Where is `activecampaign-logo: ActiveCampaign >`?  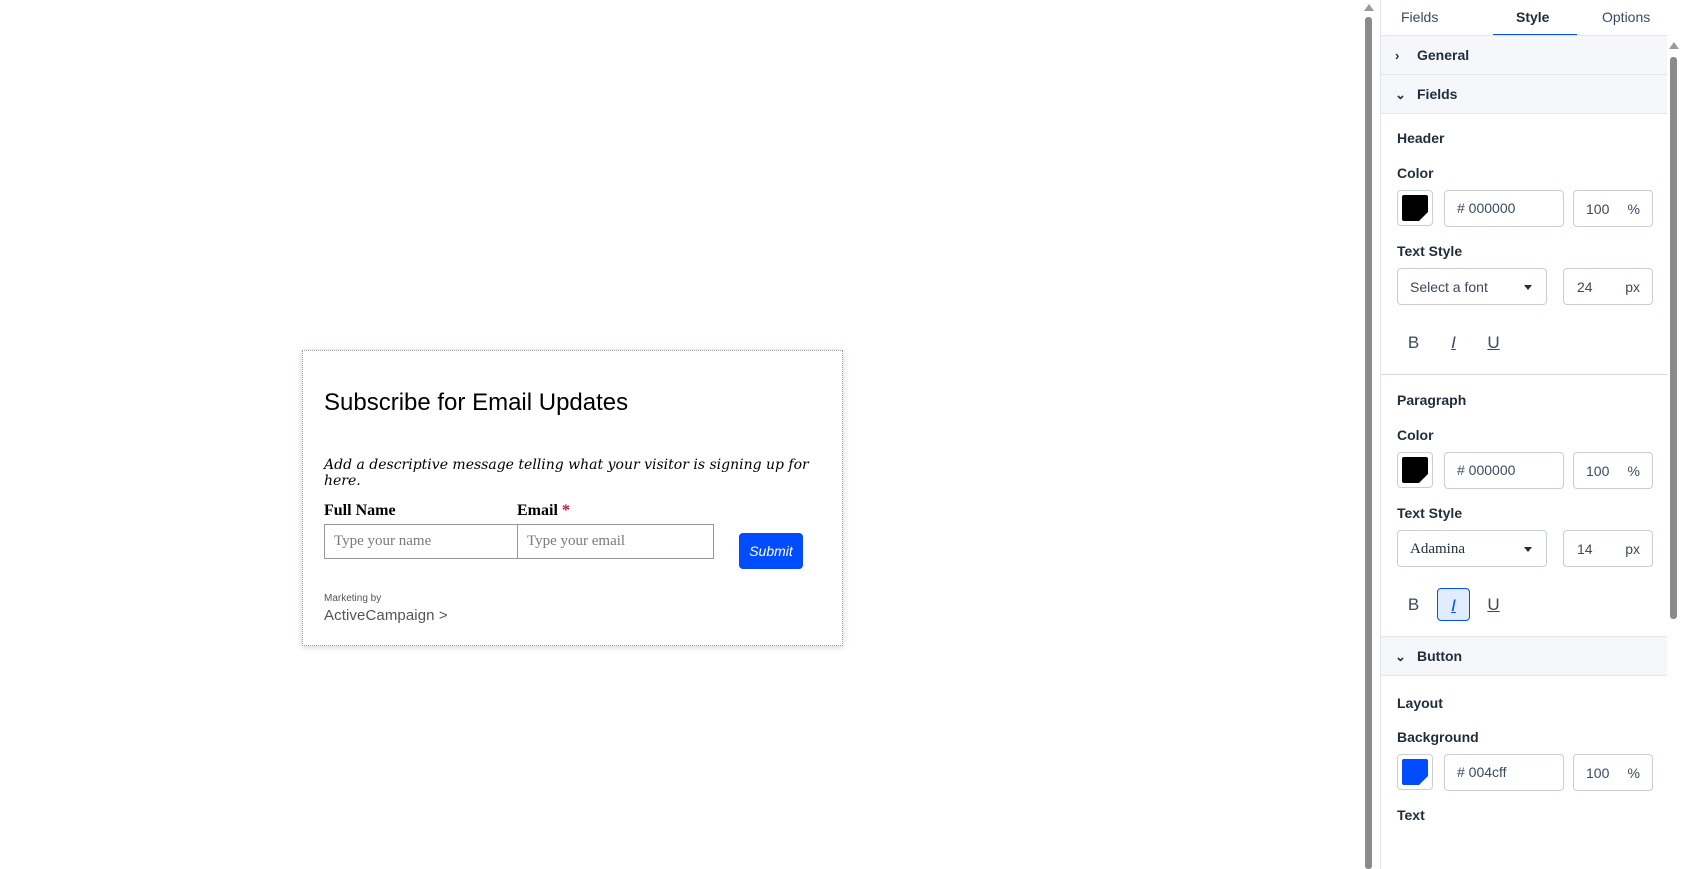
activecampaign-logo: ActiveCampaign > is located at coordinates (386, 615).